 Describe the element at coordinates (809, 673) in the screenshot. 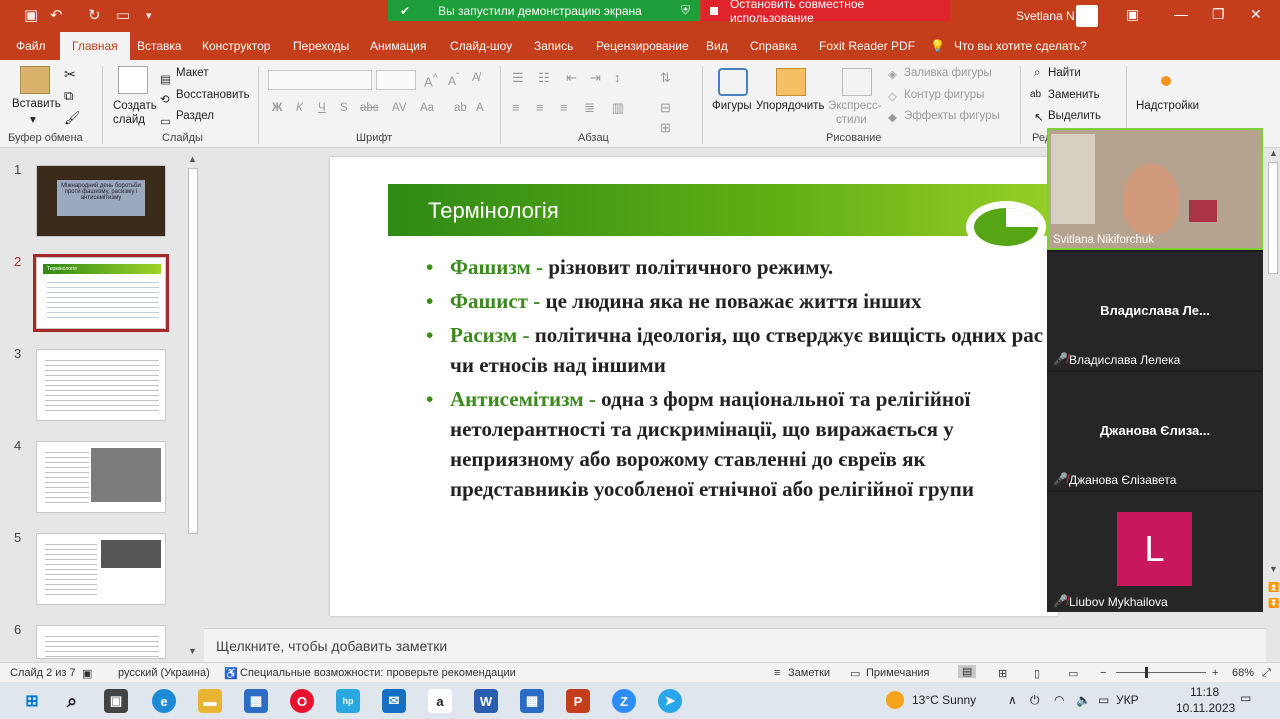

I see `notes-toggle: Заметки` at that location.